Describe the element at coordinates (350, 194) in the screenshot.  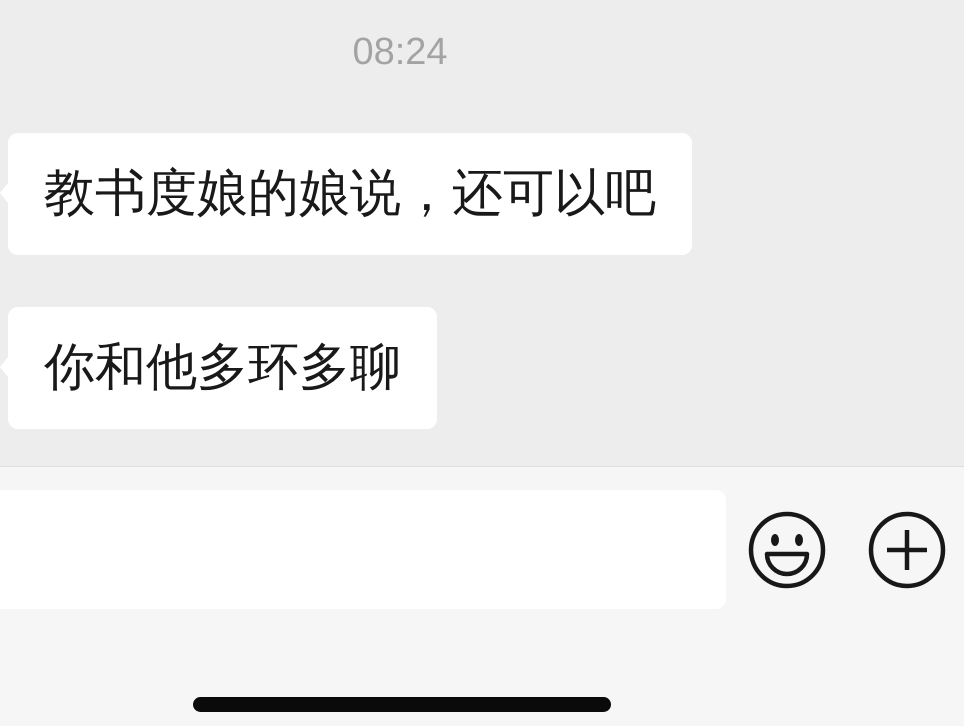
I see `message-bubble: 教书度娘的娘说，还可以吧` at that location.